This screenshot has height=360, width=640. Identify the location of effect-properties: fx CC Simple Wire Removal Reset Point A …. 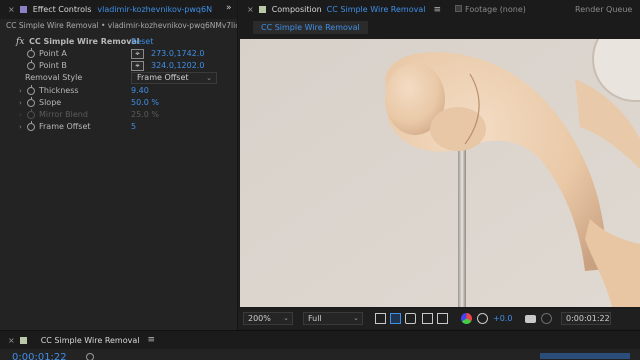
(119, 106).